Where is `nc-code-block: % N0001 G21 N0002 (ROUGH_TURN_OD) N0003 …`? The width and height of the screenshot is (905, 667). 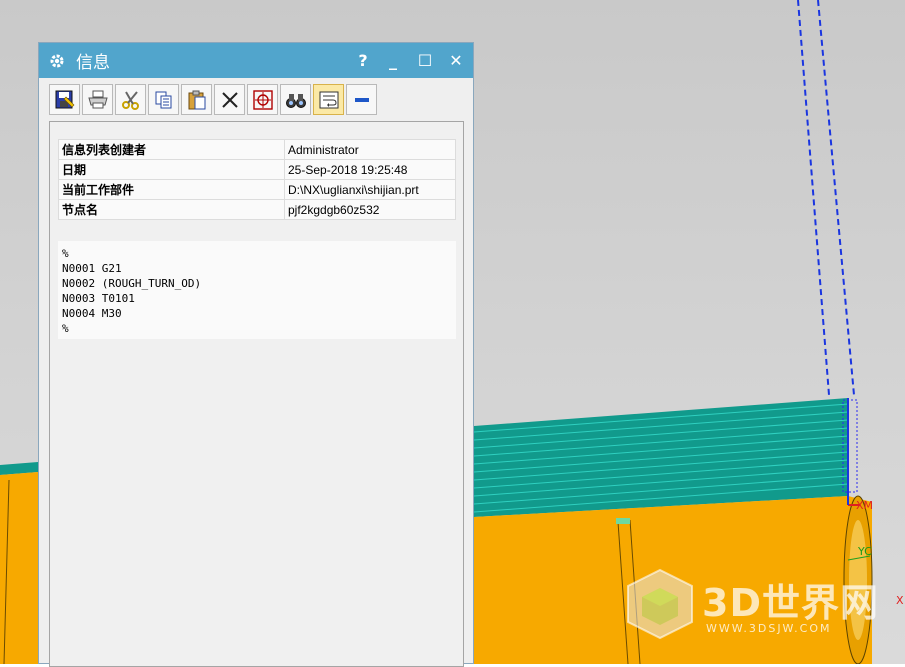 nc-code-block: % N0001 G21 N0002 (ROUGH_TURN_OD) N0003 … is located at coordinates (257, 290).